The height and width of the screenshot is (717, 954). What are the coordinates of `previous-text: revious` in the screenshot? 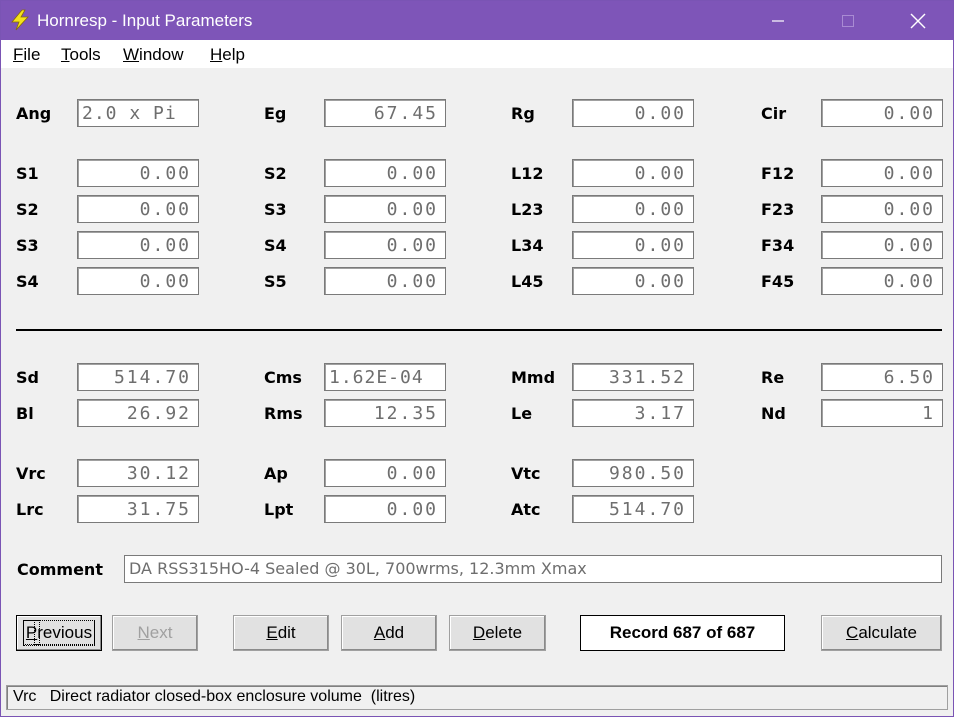 It's located at (65, 632).